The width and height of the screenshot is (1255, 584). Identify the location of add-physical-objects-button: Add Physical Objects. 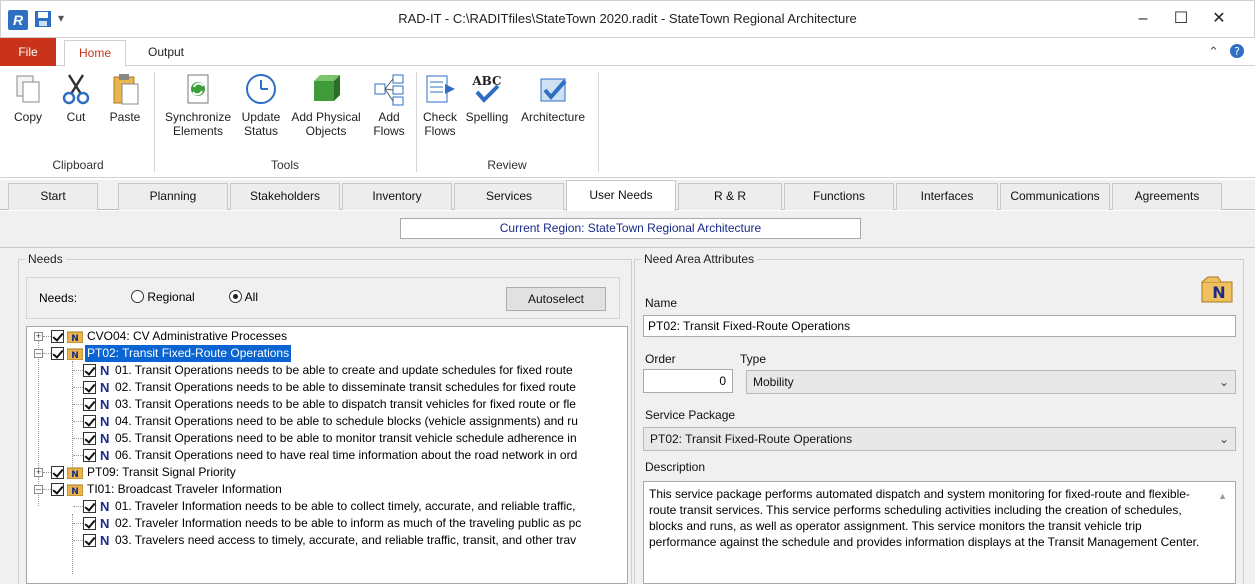
(326, 105).